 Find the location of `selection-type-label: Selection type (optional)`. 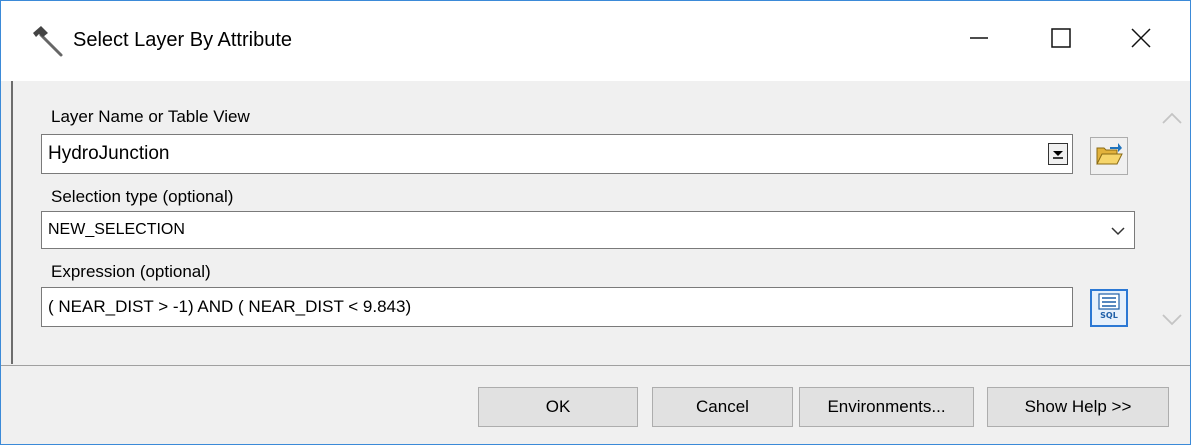

selection-type-label: Selection type (optional) is located at coordinates (142, 196).